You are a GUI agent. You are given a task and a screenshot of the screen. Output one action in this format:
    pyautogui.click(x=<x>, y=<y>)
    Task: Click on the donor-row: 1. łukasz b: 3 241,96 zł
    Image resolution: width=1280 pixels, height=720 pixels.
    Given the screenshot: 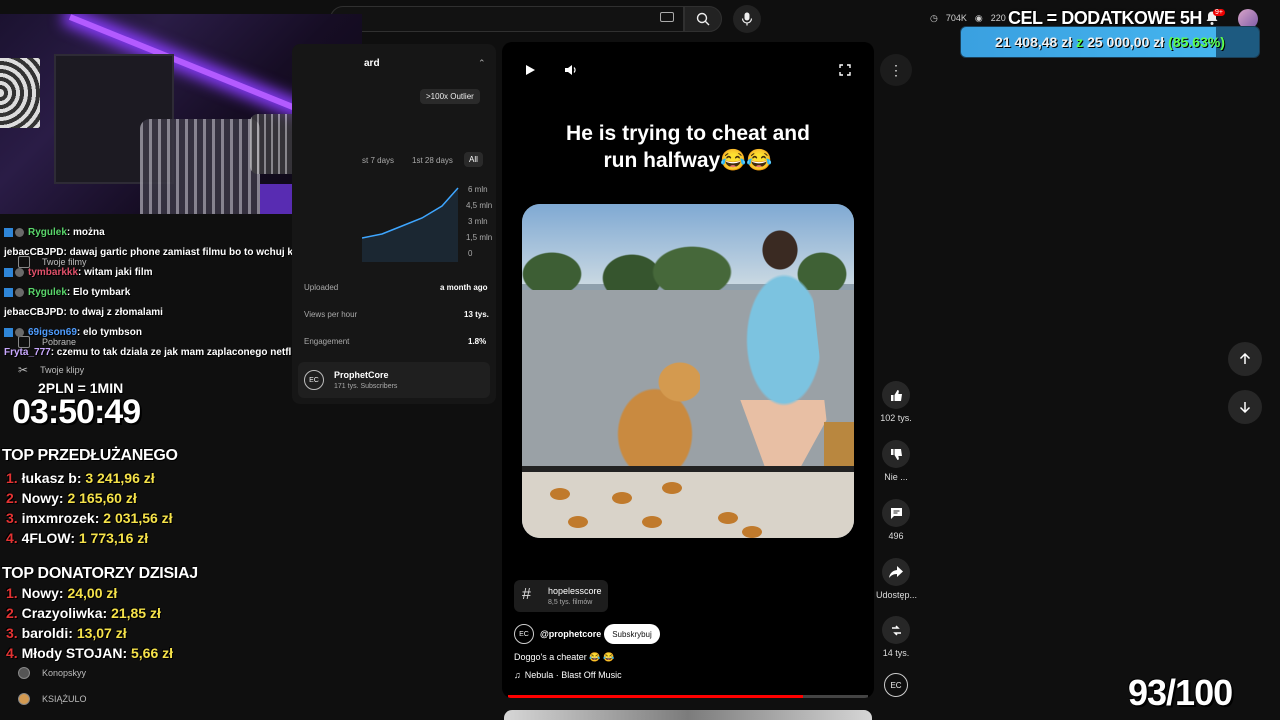 What is the action you would take?
    pyautogui.click(x=80, y=478)
    